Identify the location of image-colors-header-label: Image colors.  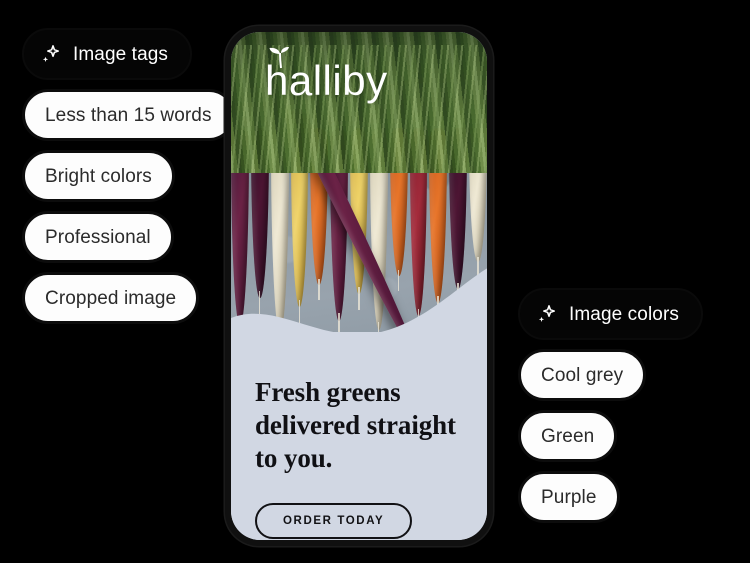
(624, 314).